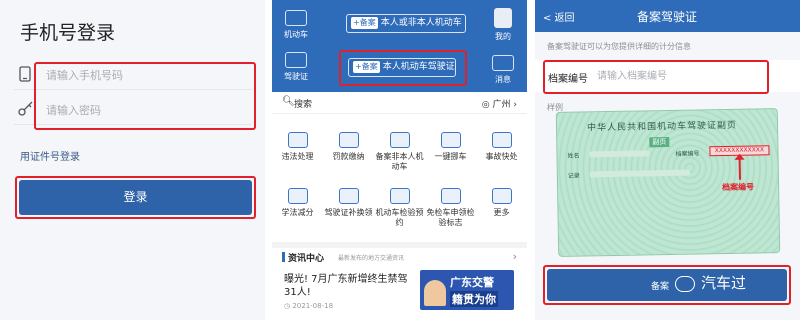 Image resolution: width=800 pixels, height=320 pixels. What do you see at coordinates (399, 217) in the screenshot?
I see `grid-label: 机动车检验预约` at bounding box center [399, 217].